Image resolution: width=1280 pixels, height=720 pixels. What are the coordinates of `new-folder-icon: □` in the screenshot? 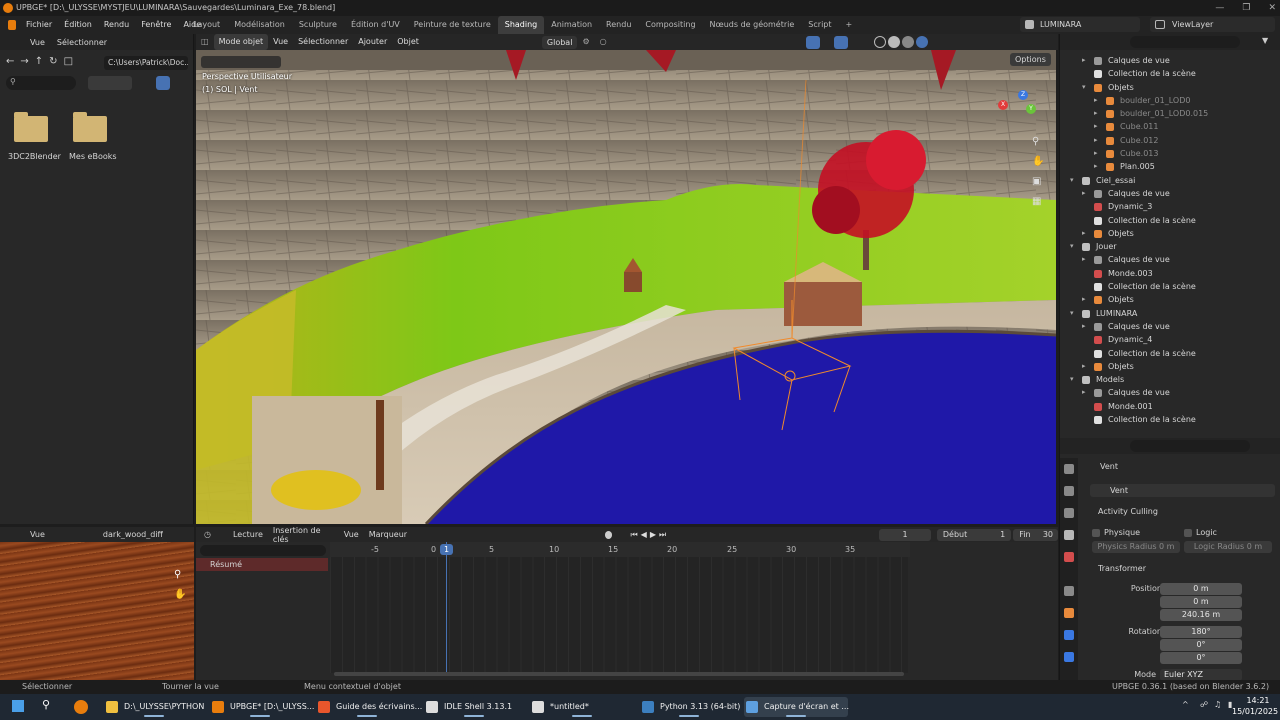 It's located at (68, 61).